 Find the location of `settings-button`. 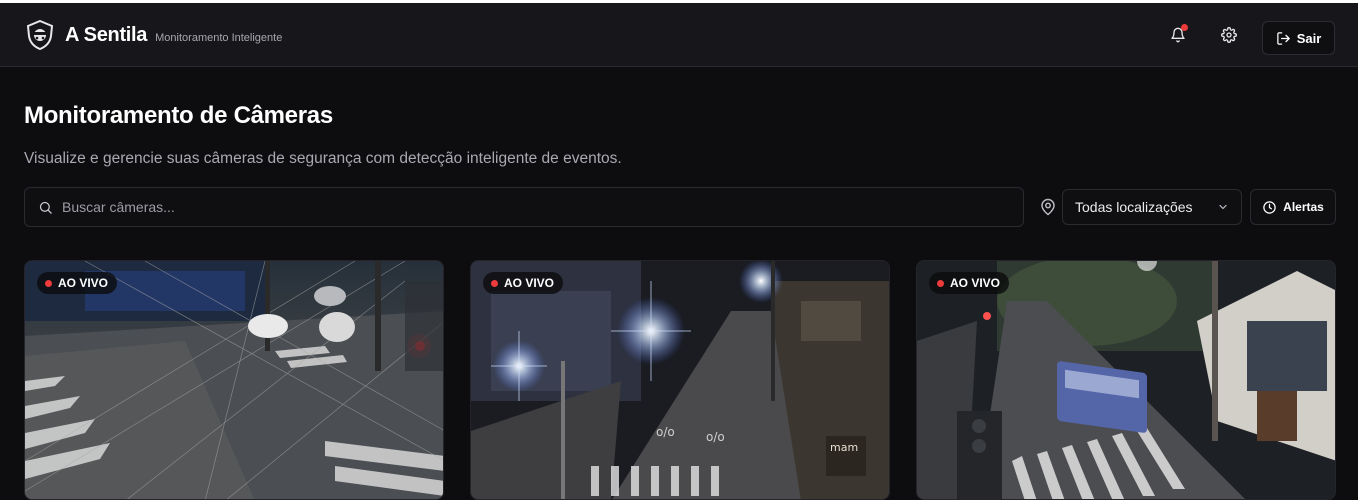

settings-button is located at coordinates (1229, 35).